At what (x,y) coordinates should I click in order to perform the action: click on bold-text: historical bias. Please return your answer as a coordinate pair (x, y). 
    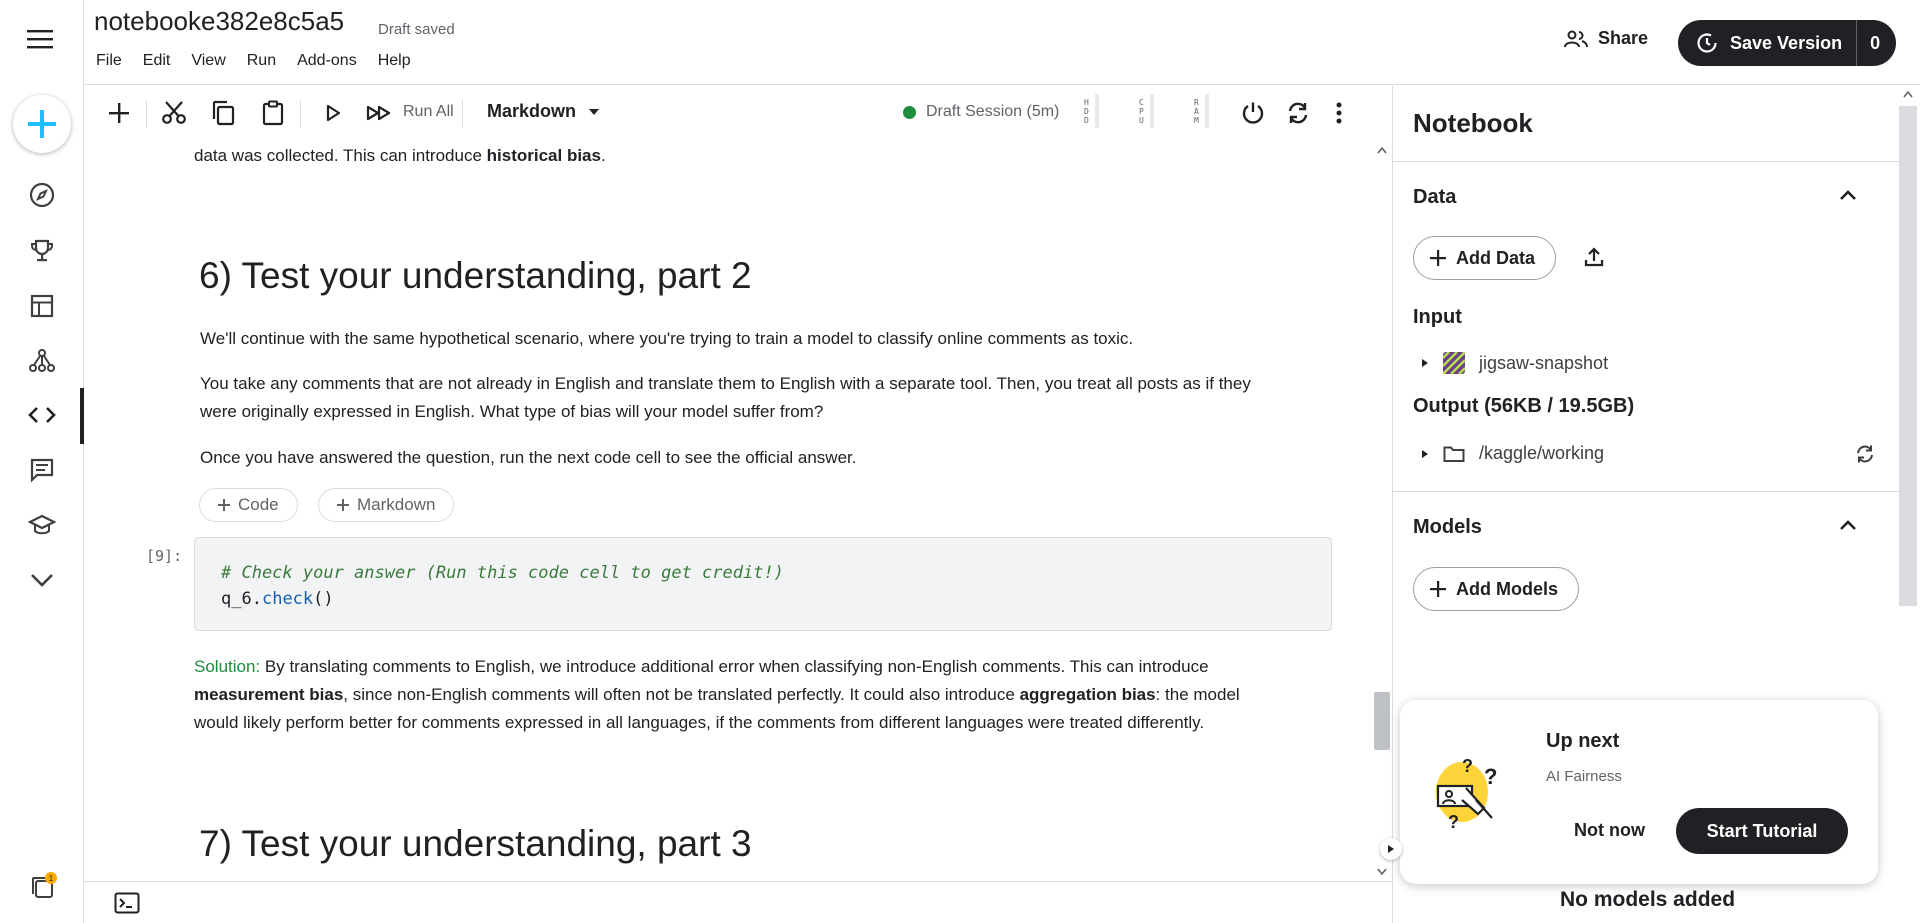
    Looking at the image, I should click on (543, 155).